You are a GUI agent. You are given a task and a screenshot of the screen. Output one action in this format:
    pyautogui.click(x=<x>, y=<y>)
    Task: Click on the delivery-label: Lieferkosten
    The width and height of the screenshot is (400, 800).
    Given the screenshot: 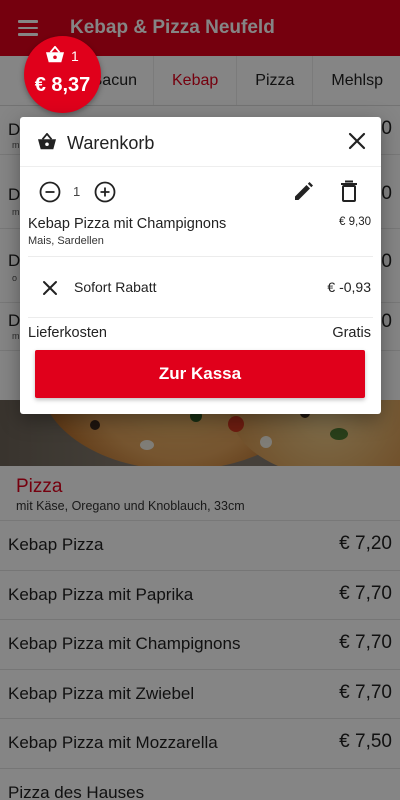 What is the action you would take?
    pyautogui.click(x=67, y=333)
    